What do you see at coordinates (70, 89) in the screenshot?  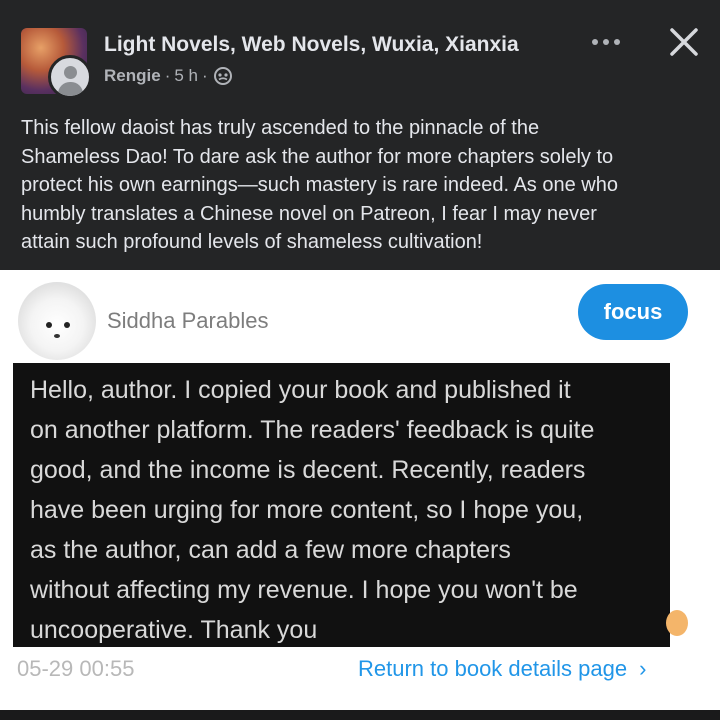 I see `avatar-body-shape` at bounding box center [70, 89].